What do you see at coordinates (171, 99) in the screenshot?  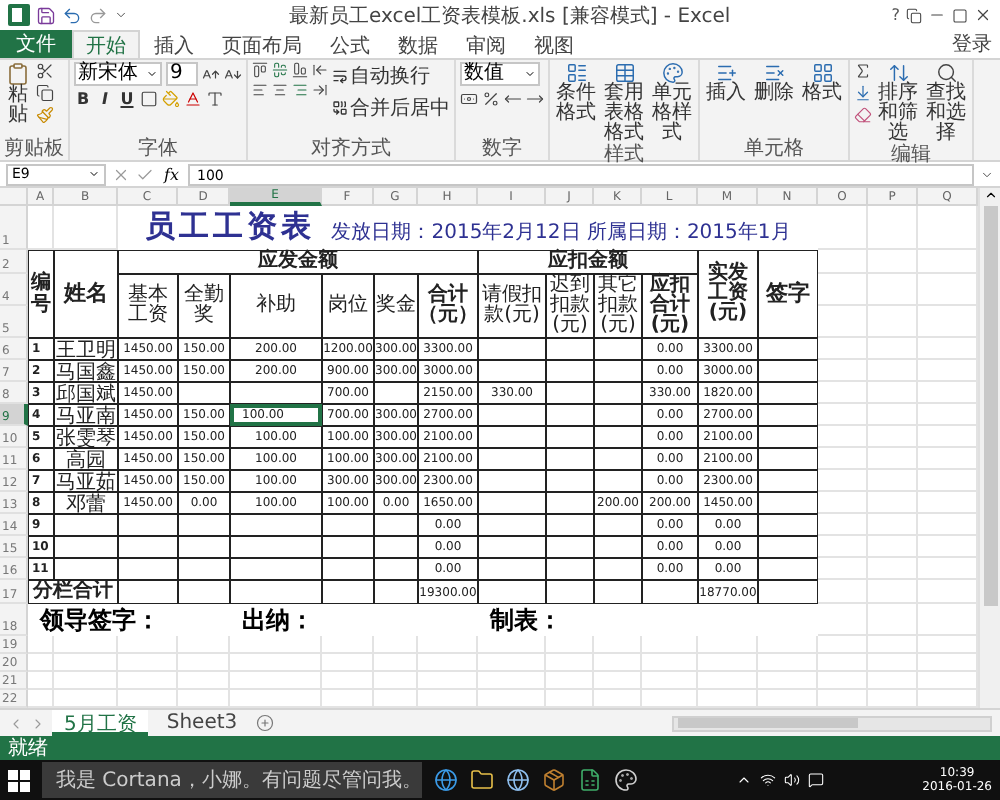 I see `fill-color-icon` at bounding box center [171, 99].